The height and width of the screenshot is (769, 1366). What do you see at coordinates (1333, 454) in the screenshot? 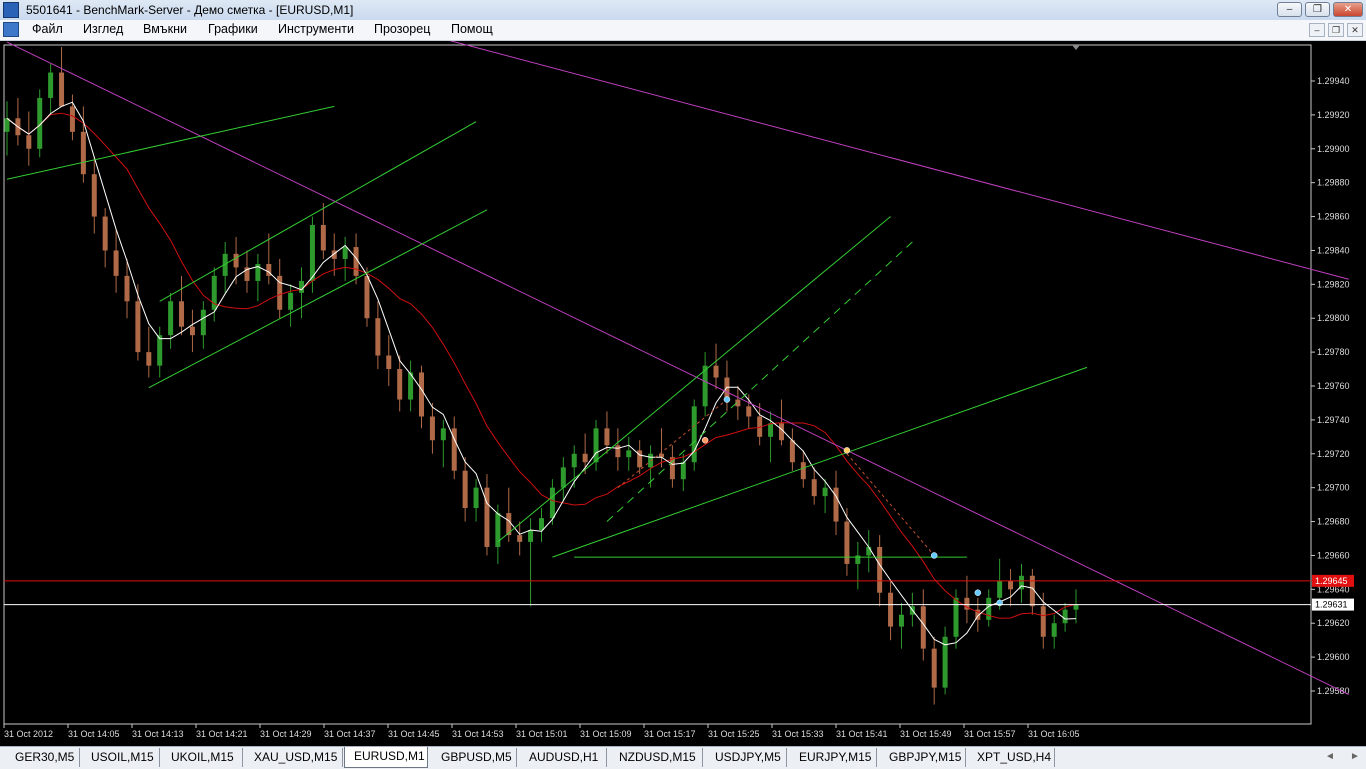
I see `price-label: 1.29720` at bounding box center [1333, 454].